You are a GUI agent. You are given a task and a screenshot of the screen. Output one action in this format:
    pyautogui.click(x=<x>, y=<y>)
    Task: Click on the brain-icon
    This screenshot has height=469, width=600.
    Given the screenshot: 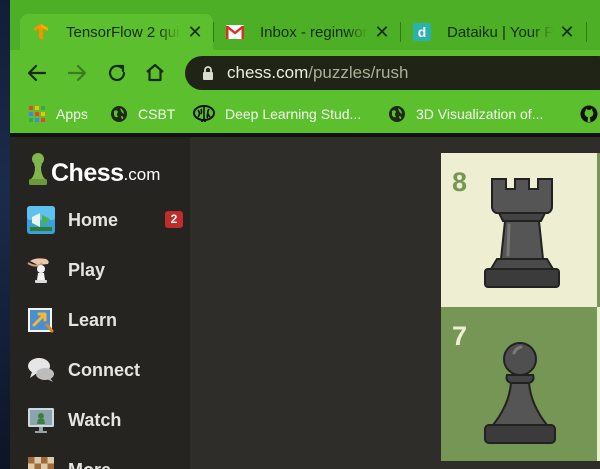 What is the action you would take?
    pyautogui.click(x=204, y=114)
    